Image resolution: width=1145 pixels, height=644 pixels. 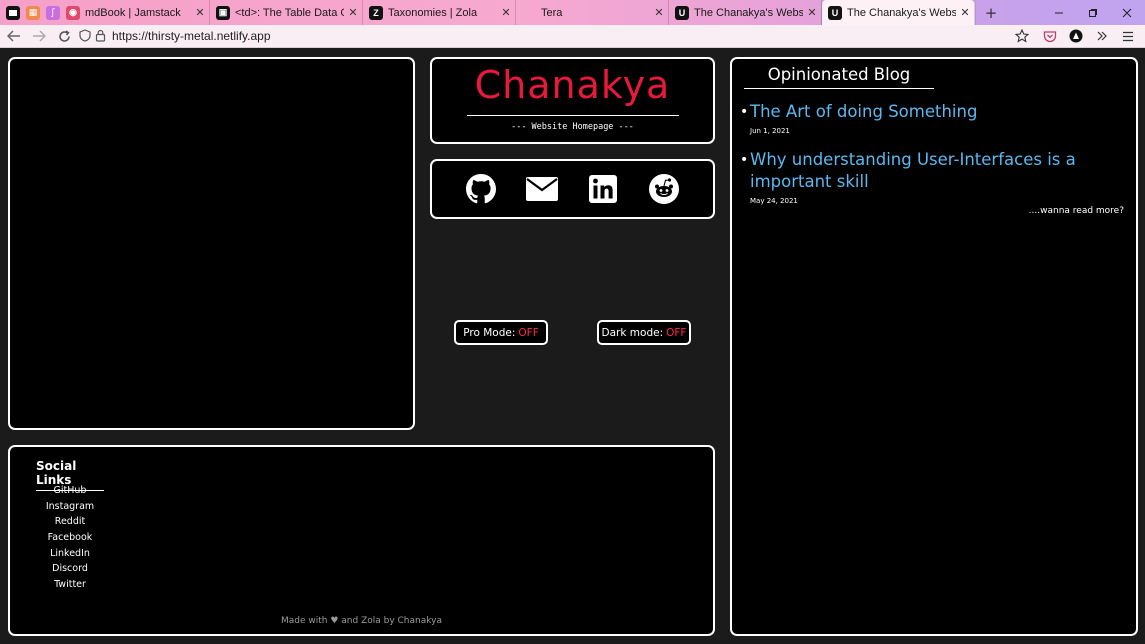 I want to click on new-tab-button: +, so click(x=991, y=13).